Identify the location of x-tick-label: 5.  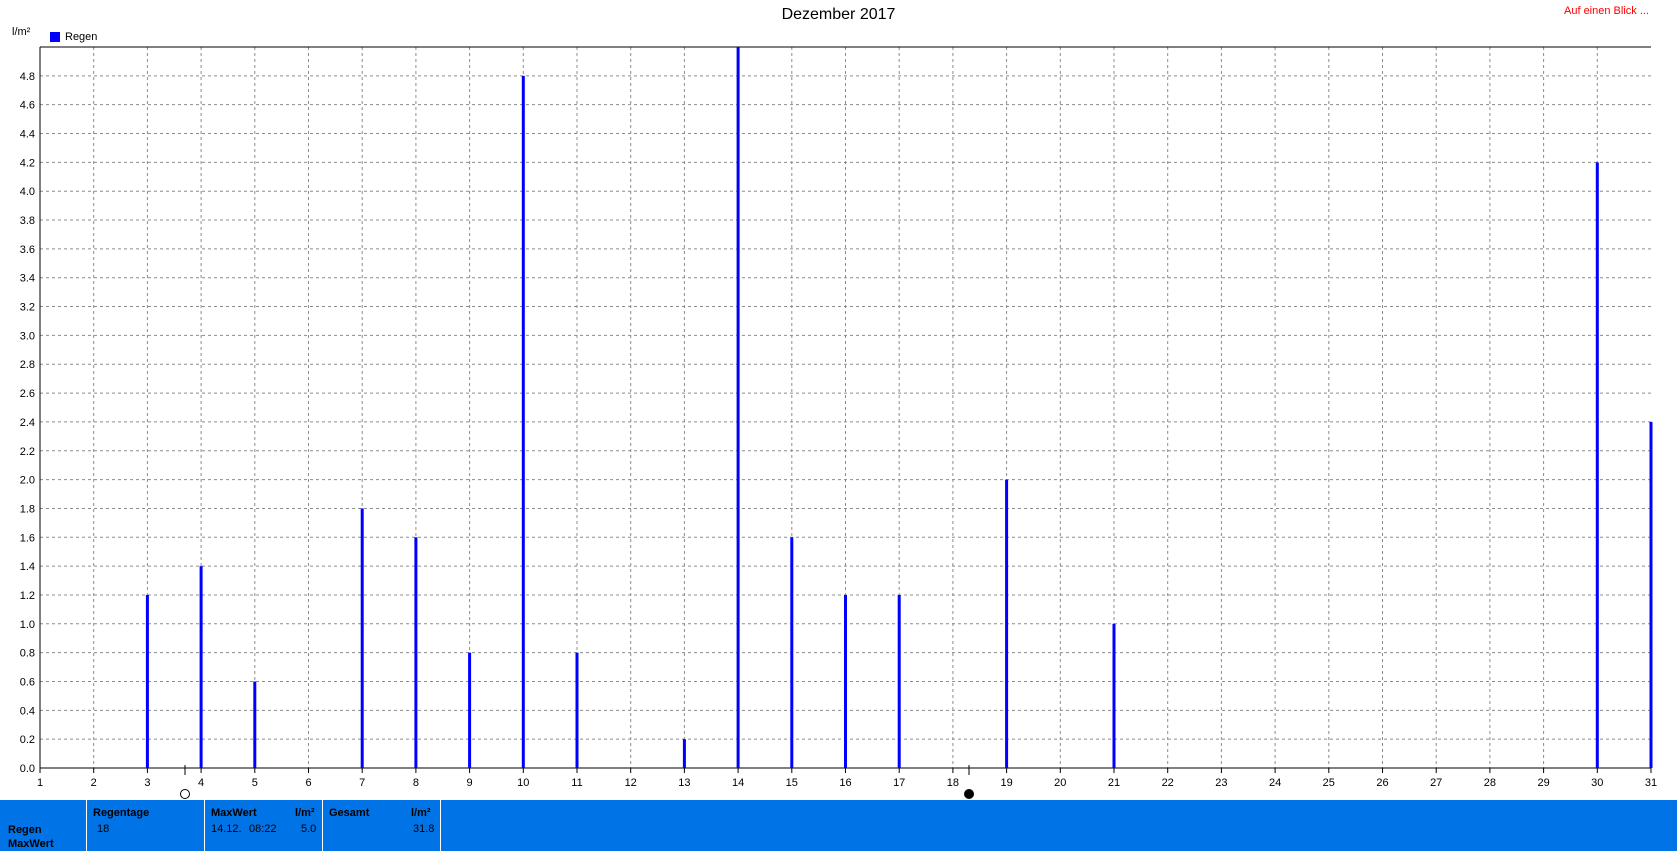
(255, 783).